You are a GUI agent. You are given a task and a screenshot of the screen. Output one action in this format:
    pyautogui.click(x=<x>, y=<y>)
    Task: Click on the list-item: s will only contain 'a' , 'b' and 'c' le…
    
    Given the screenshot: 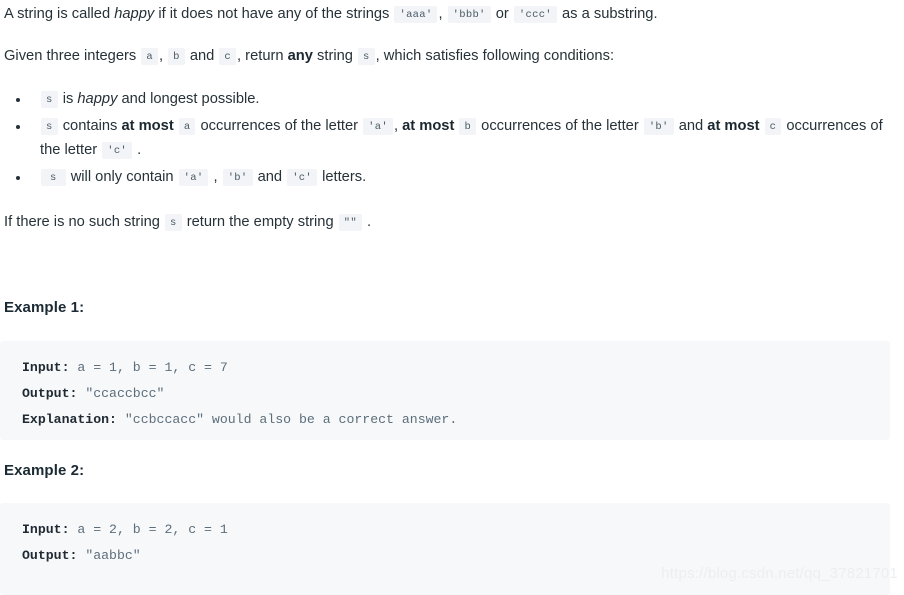 What is the action you would take?
    pyautogui.click(x=452, y=178)
    